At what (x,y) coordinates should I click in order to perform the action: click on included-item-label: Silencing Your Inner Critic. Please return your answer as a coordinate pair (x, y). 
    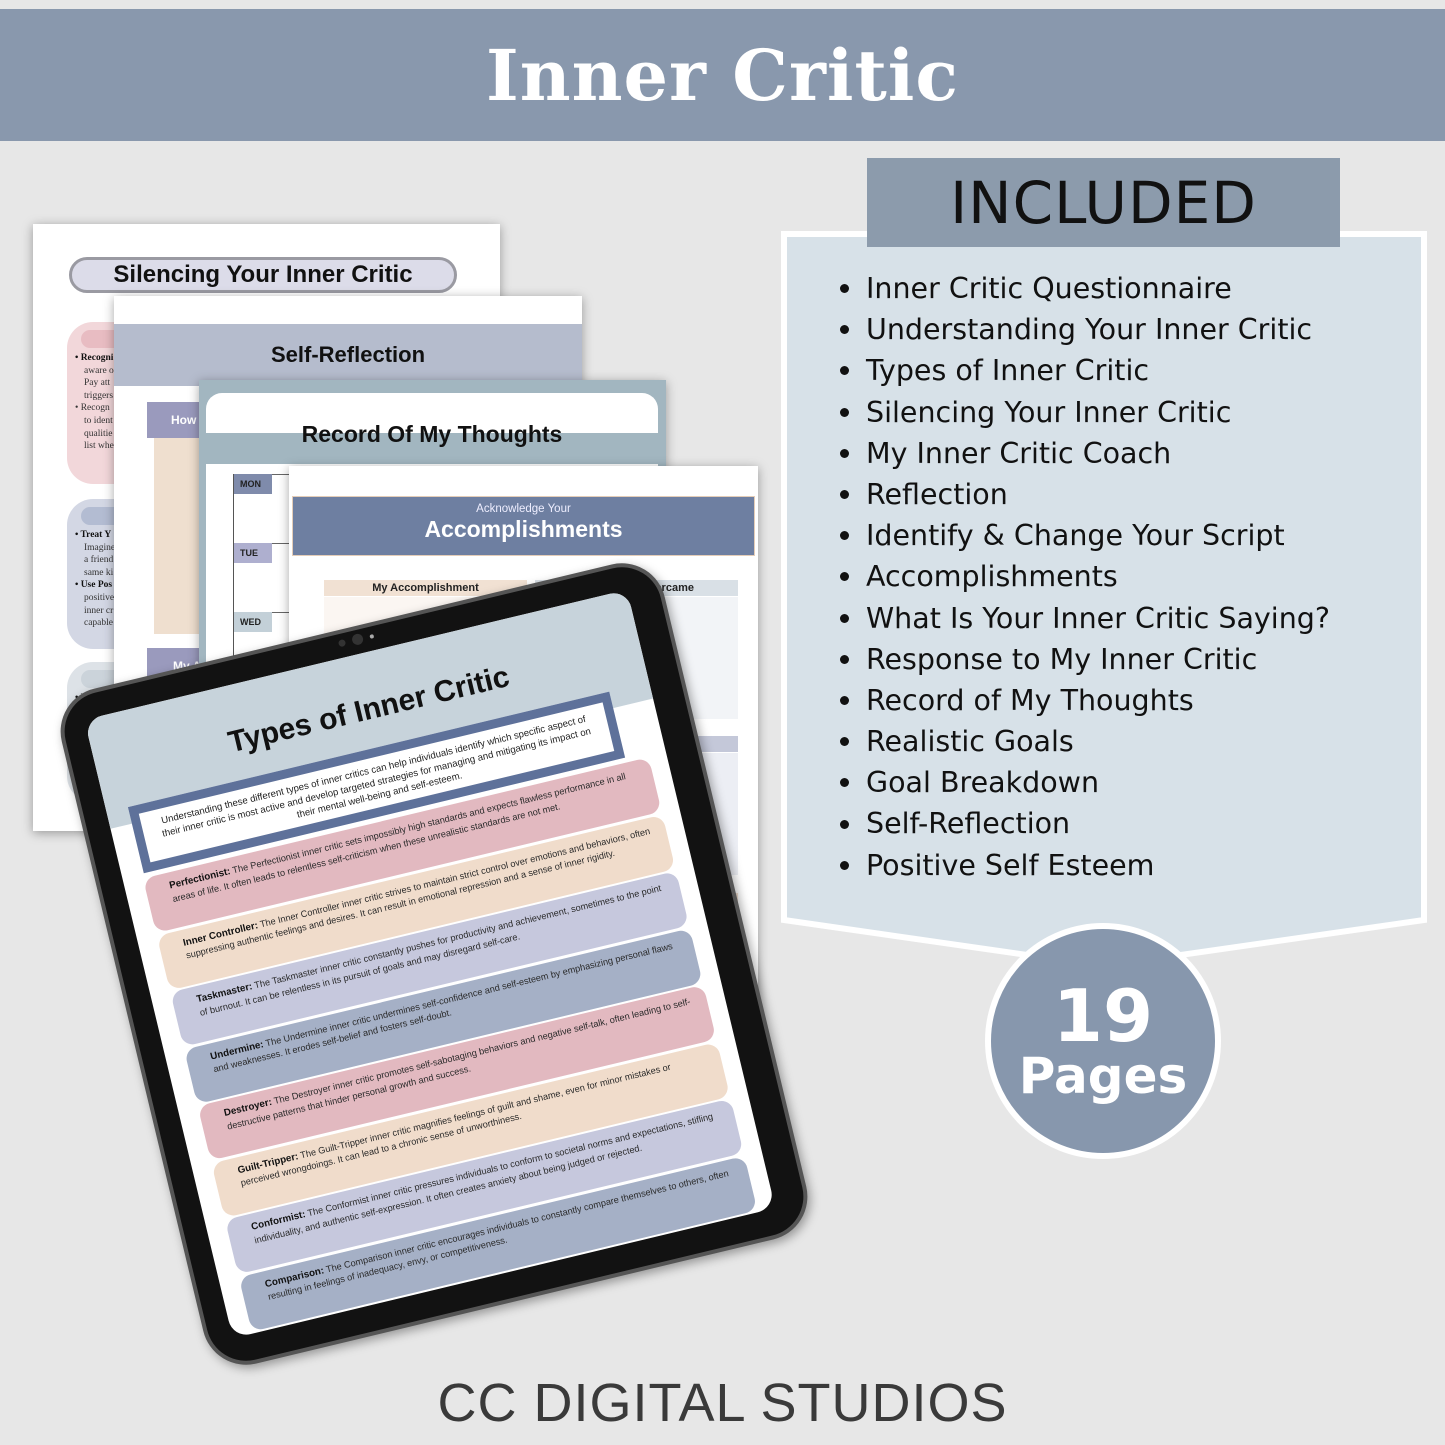
    Looking at the image, I should click on (1049, 412).